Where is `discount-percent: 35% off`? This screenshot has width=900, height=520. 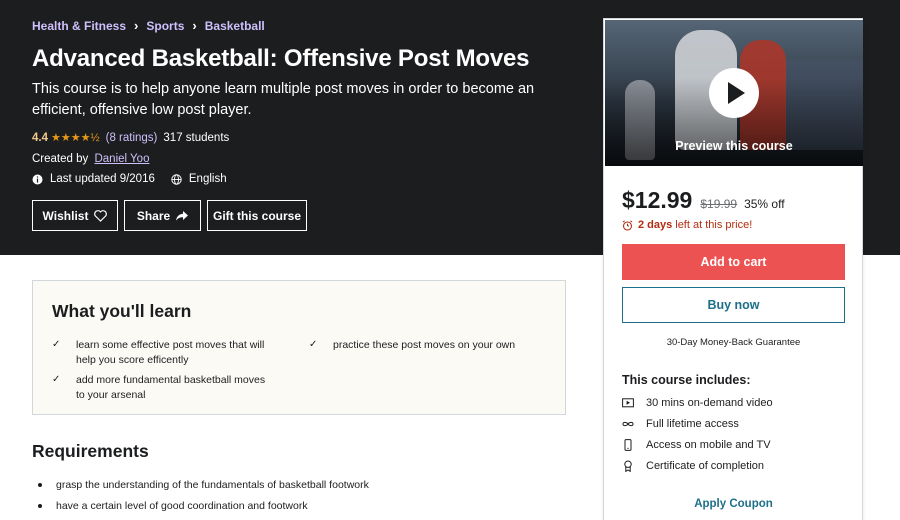
discount-percent: 35% off is located at coordinates (764, 204).